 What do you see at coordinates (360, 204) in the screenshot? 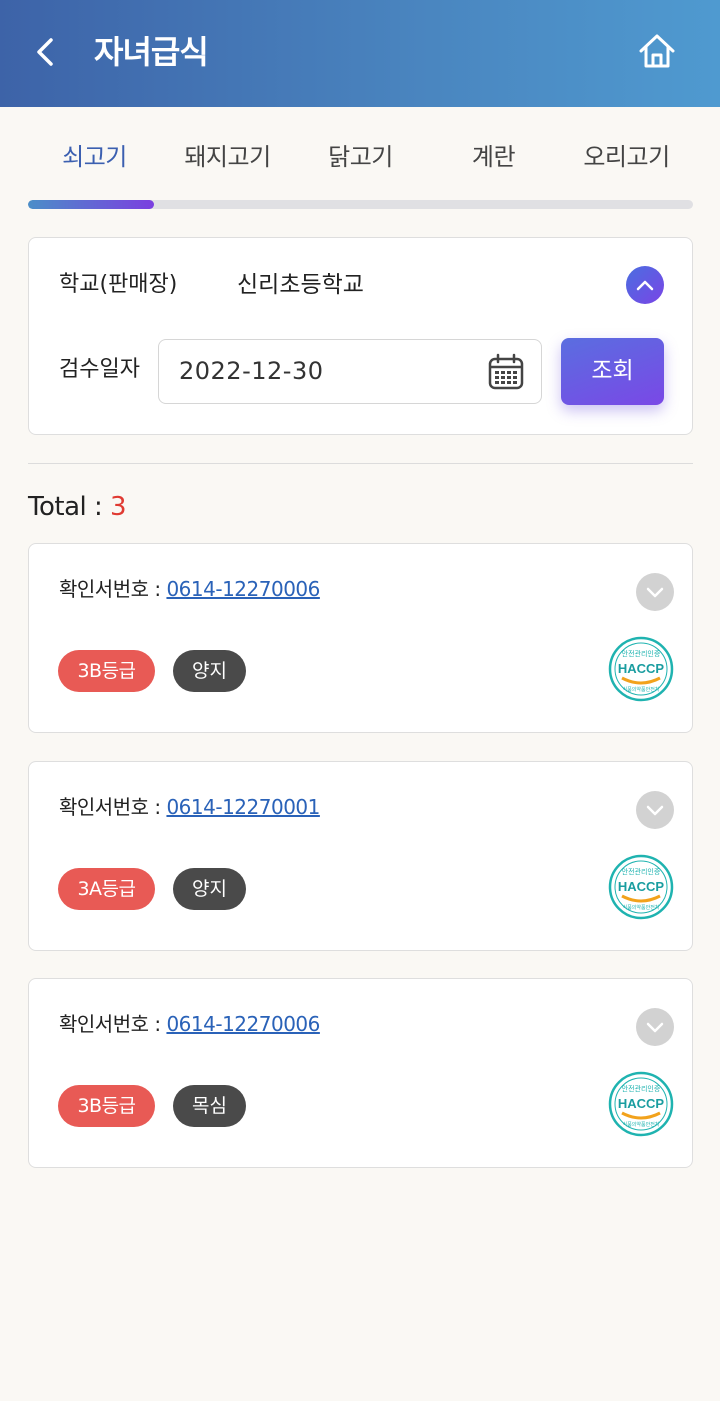
I see `tab-indicator-track` at bounding box center [360, 204].